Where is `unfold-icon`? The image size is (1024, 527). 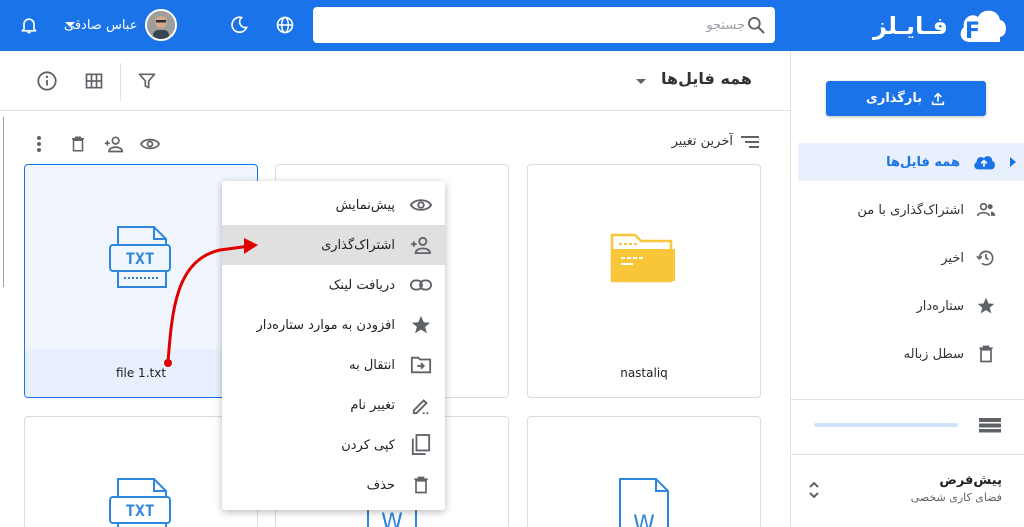
unfold-icon is located at coordinates (814, 490).